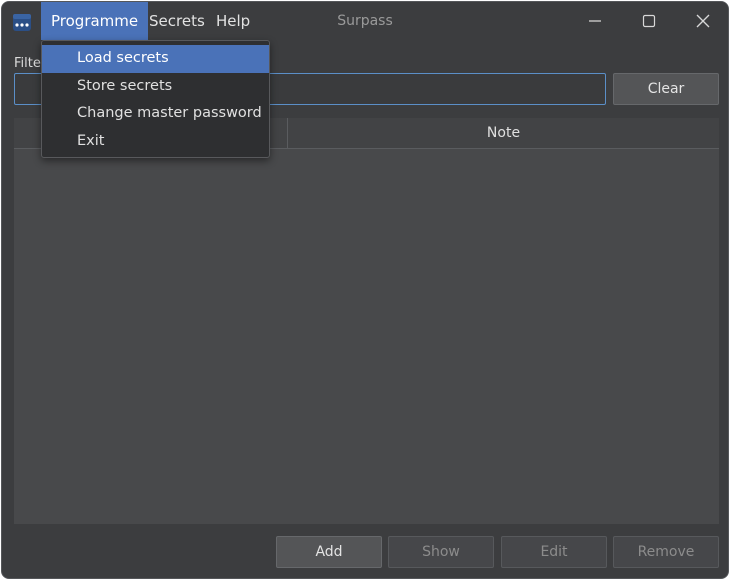  I want to click on minimize-icon, so click(595, 21).